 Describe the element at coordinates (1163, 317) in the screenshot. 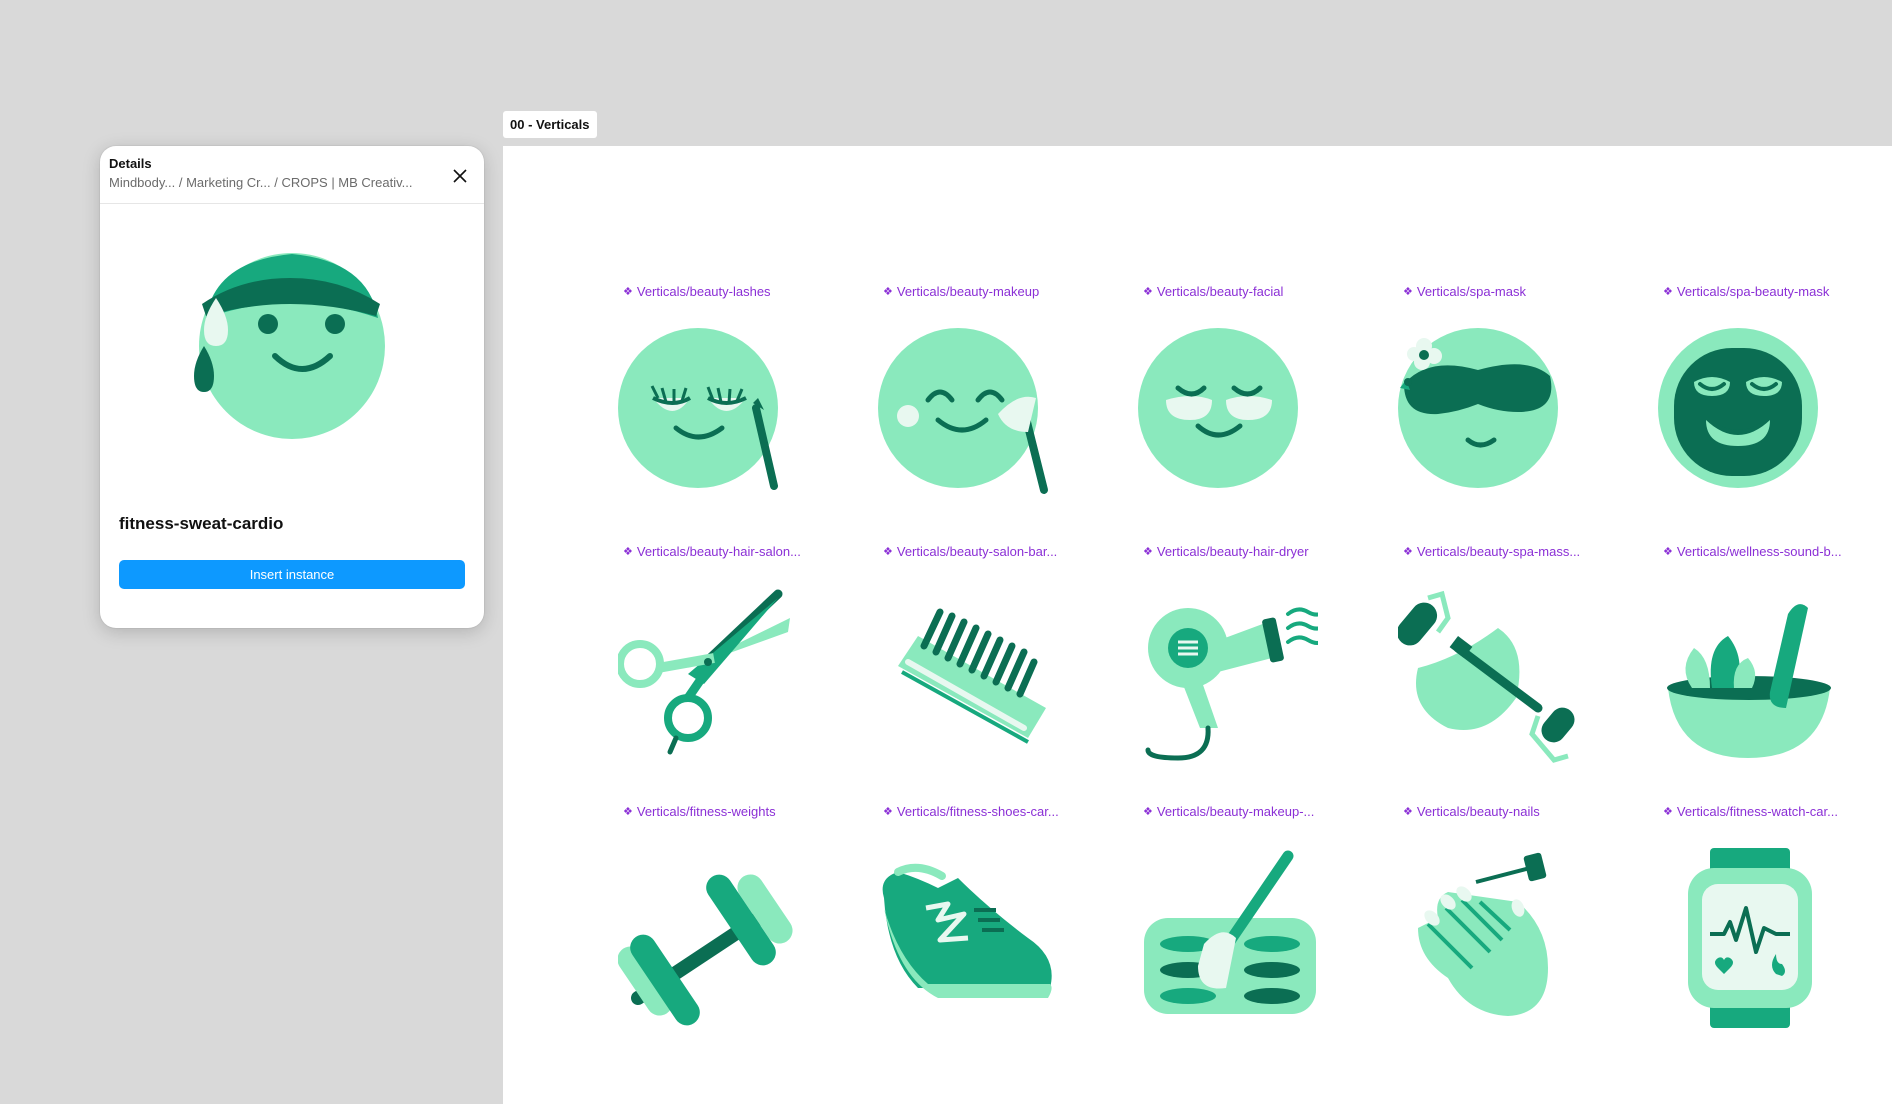

I see `component-cell: ❖ Verticals/beauty-facial` at that location.